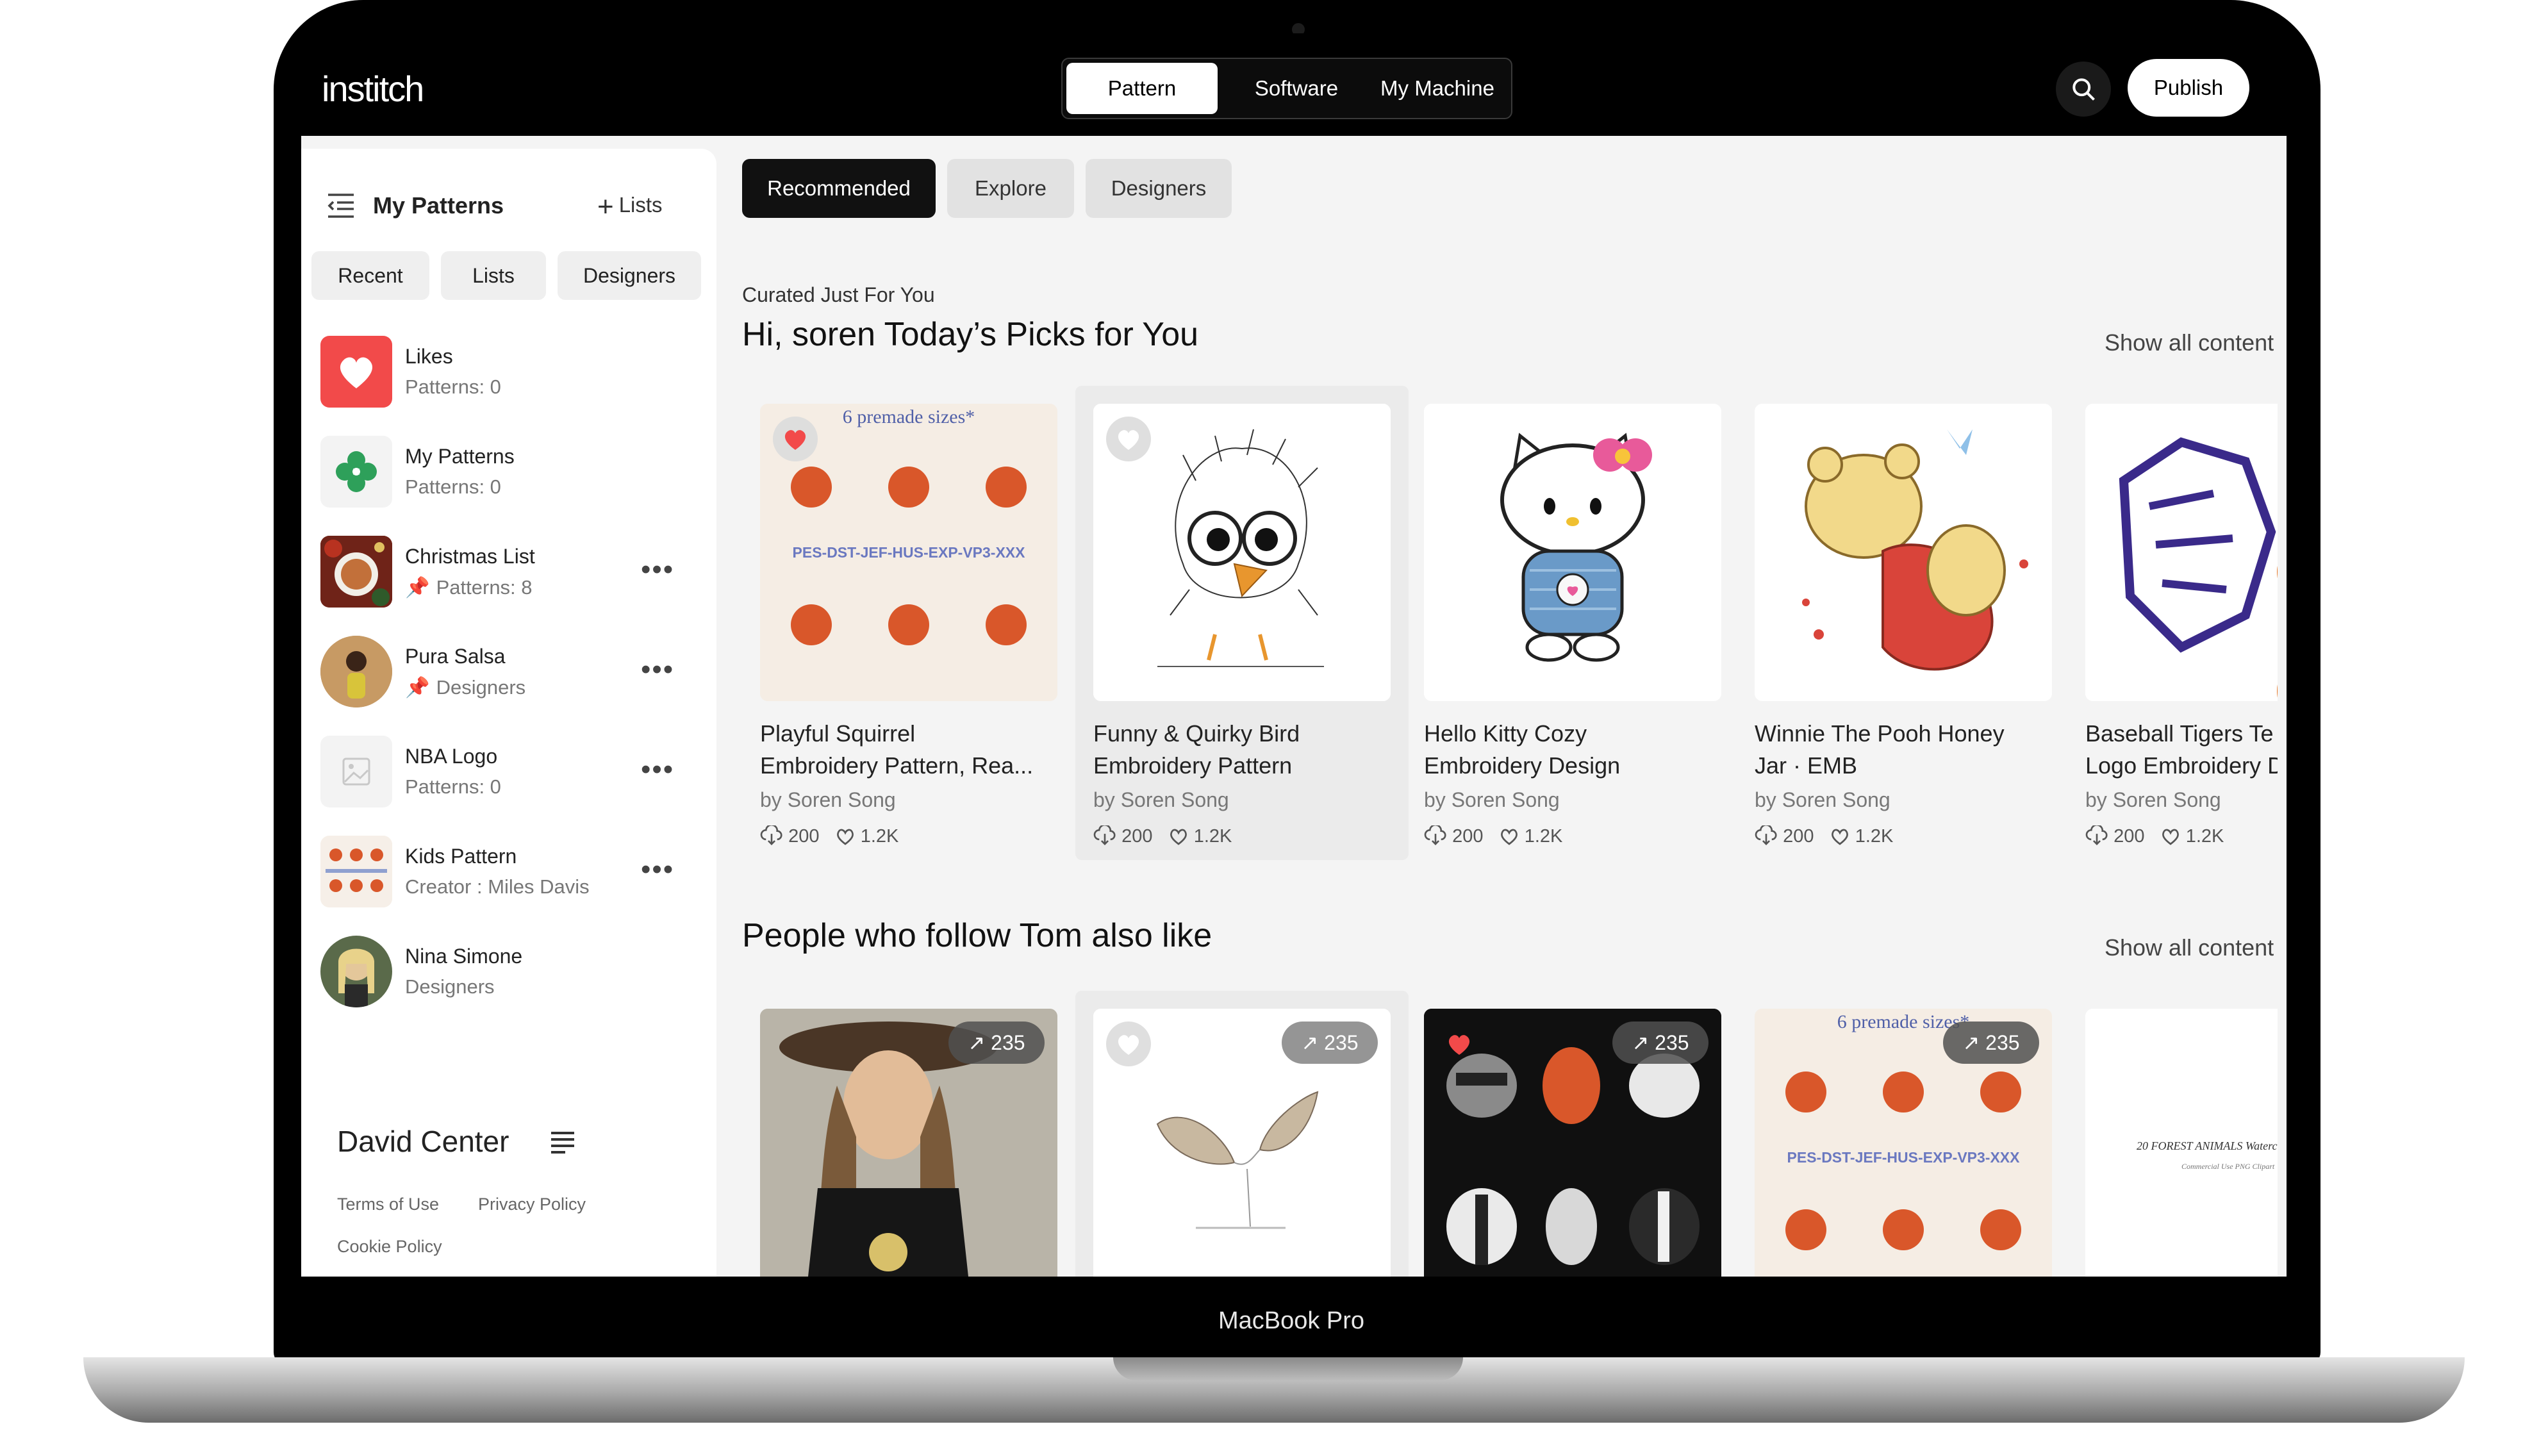 The width and height of the screenshot is (2548, 1456). What do you see at coordinates (494, 275) in the screenshot?
I see `chip-lists: Lists` at bounding box center [494, 275].